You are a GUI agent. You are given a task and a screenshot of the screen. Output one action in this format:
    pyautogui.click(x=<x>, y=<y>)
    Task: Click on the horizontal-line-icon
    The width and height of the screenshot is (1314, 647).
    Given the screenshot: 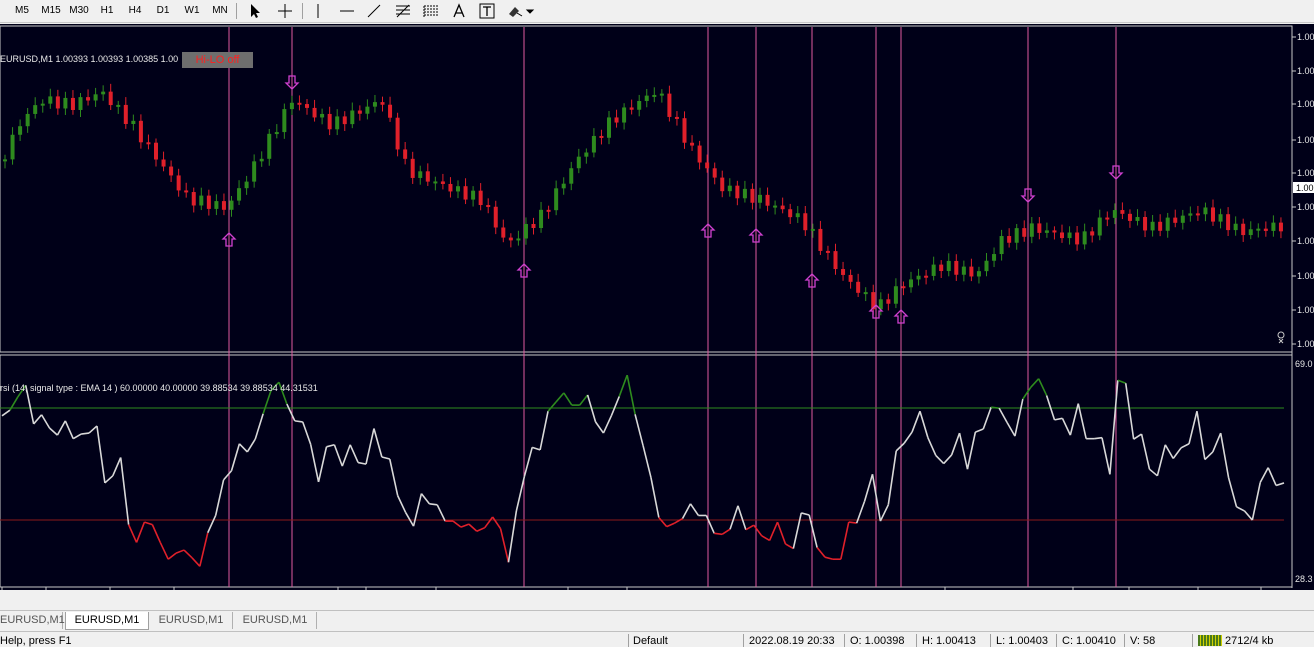 What is the action you would take?
    pyautogui.click(x=347, y=11)
    